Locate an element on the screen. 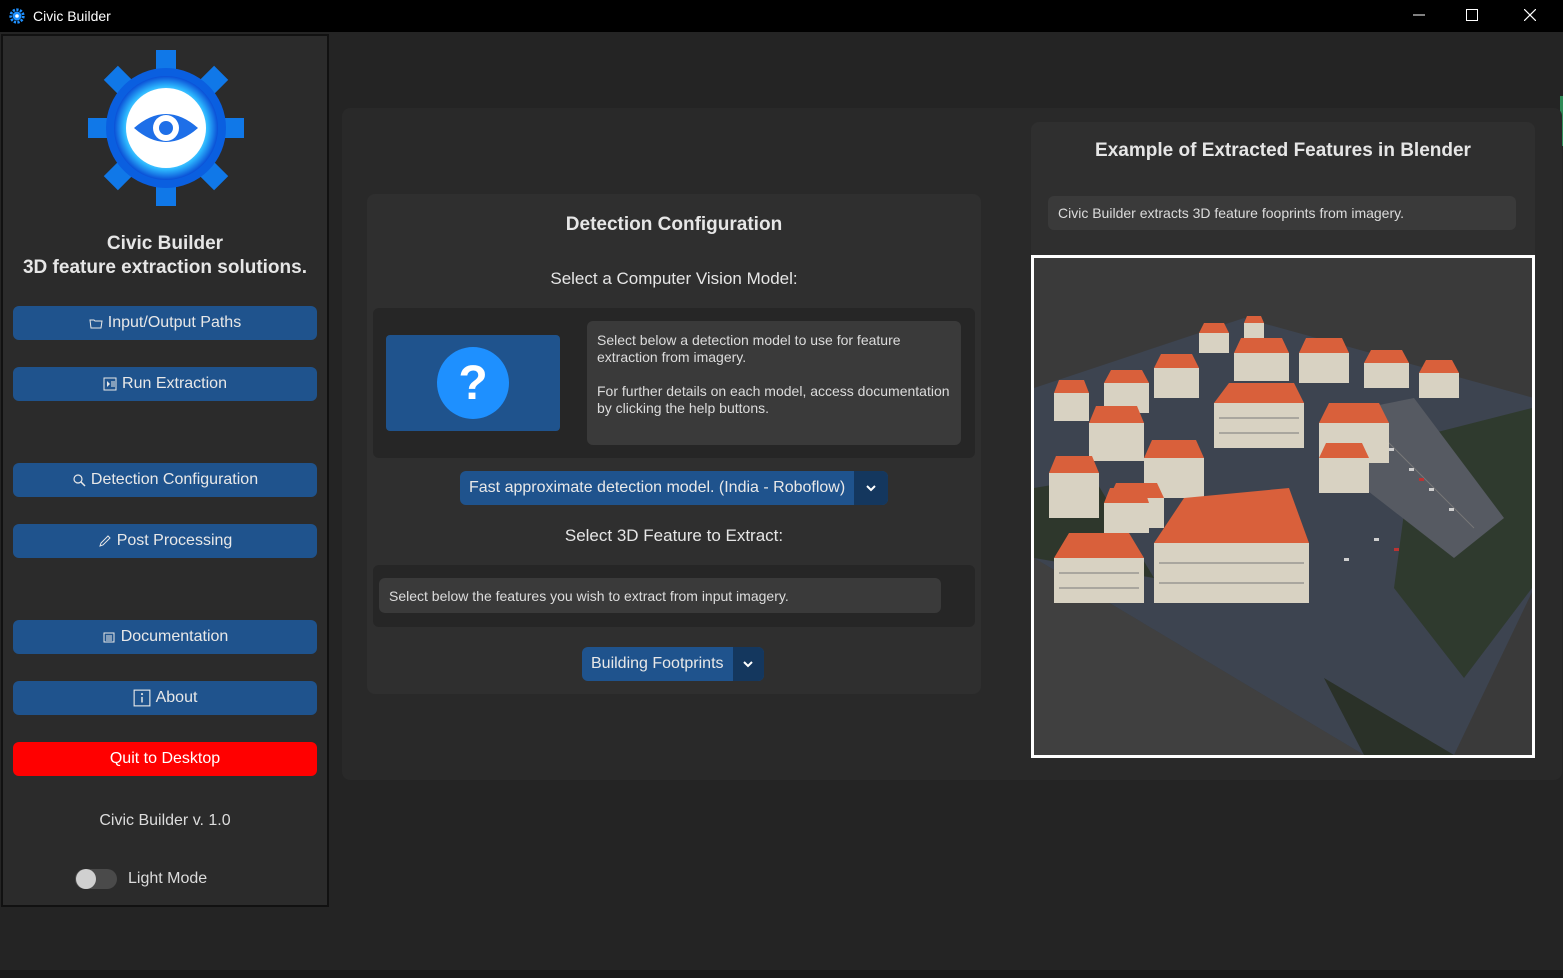 Image resolution: width=1563 pixels, height=978 pixels. maximize-icon is located at coordinates (1472, 15).